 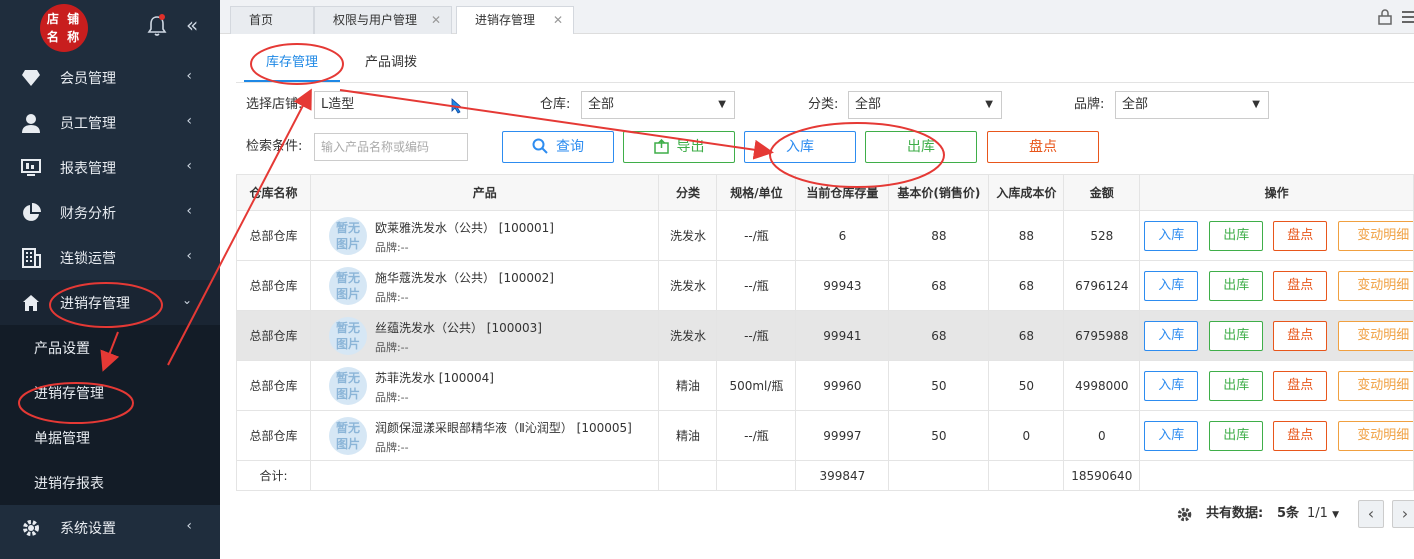 I want to click on sidebar-item-staff: 员工管理 ‹, so click(x=110, y=122).